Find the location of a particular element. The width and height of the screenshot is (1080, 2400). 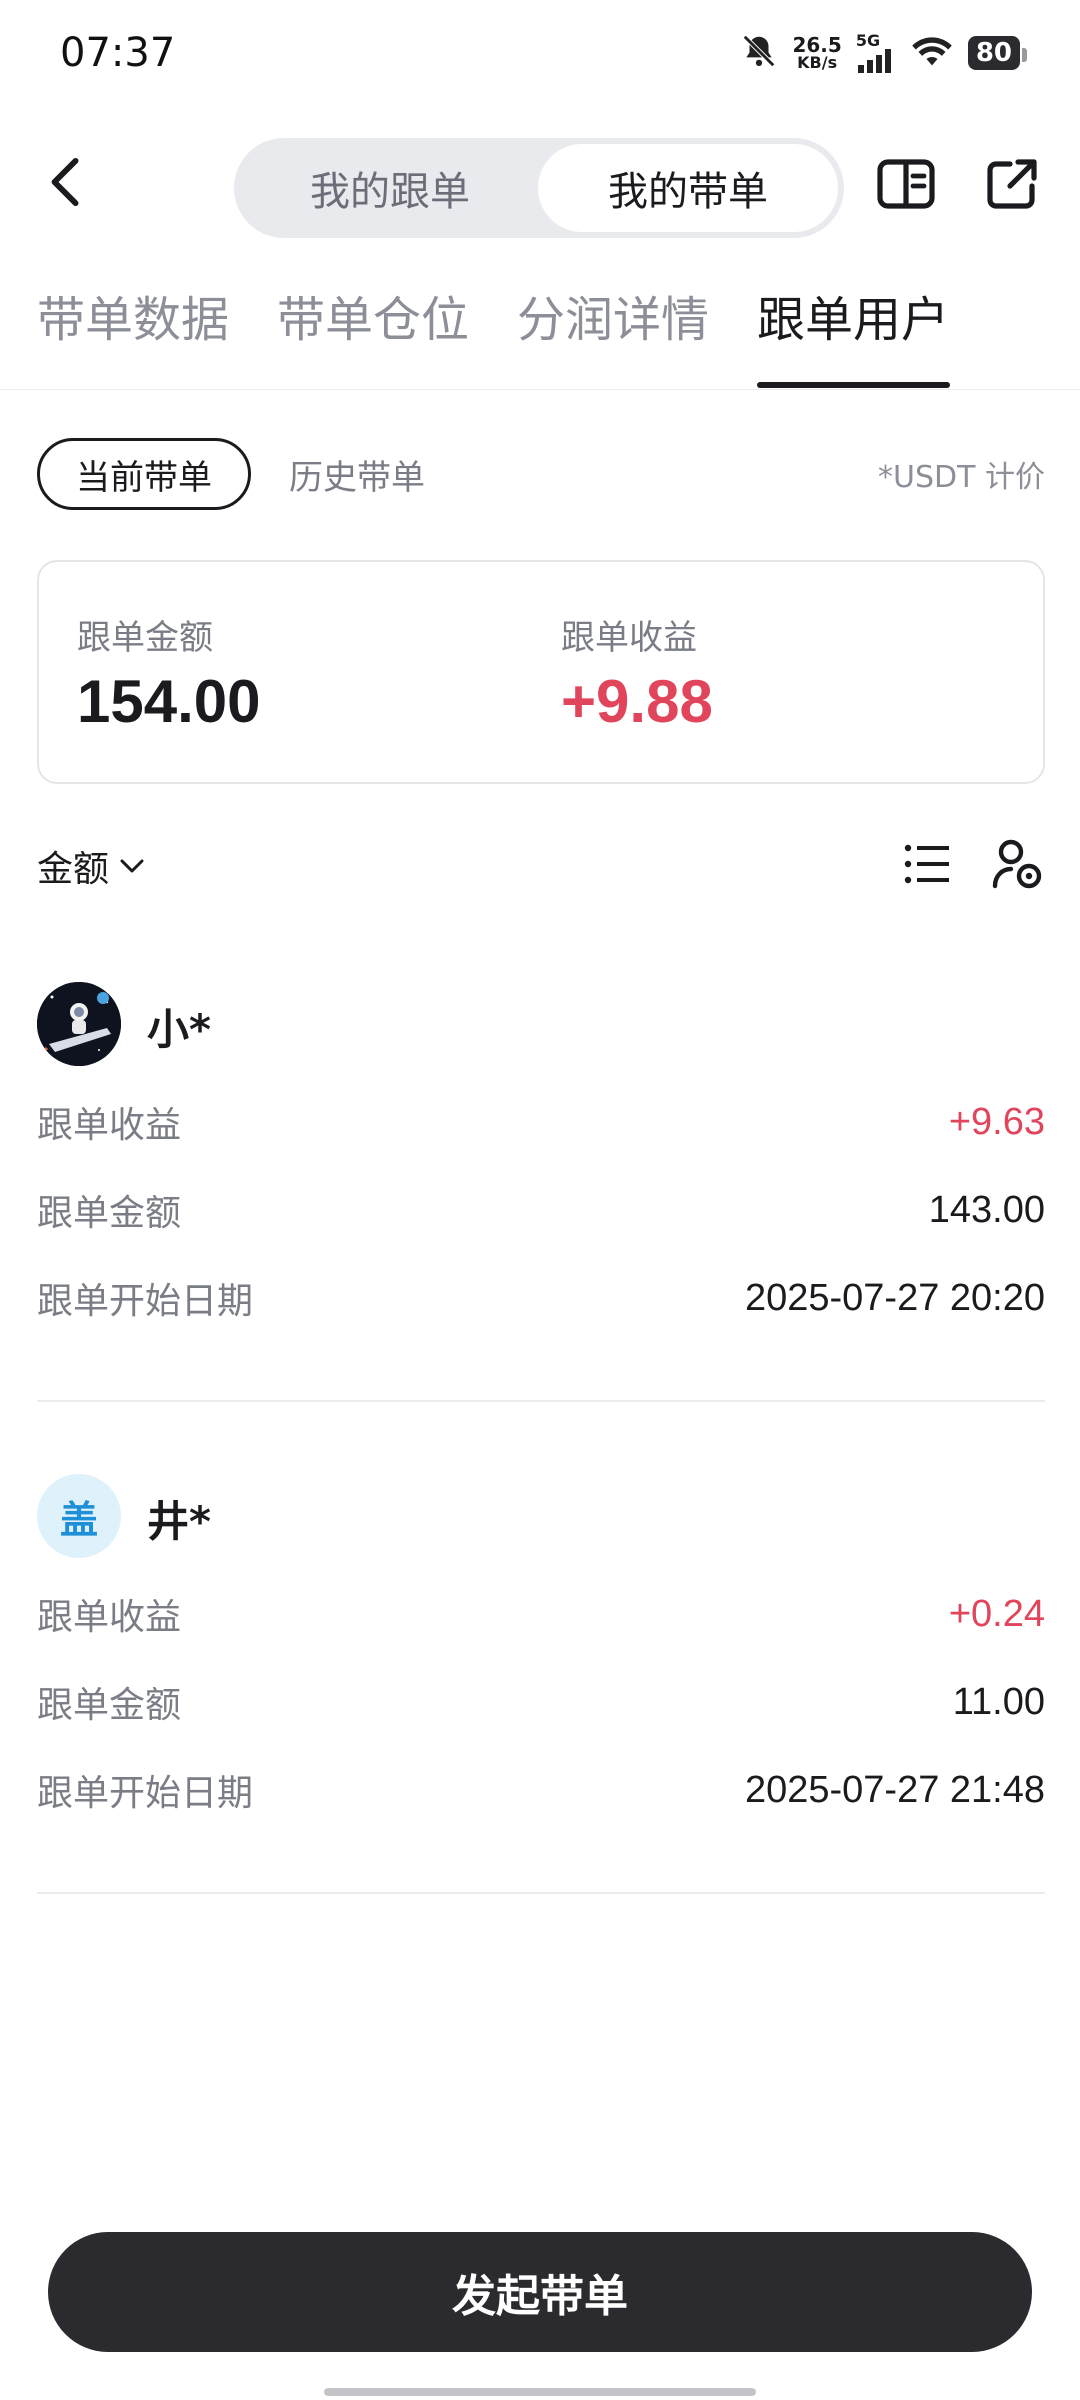

copy-trade-segment-control: 我的跟单 我的带单 is located at coordinates (539, 188).